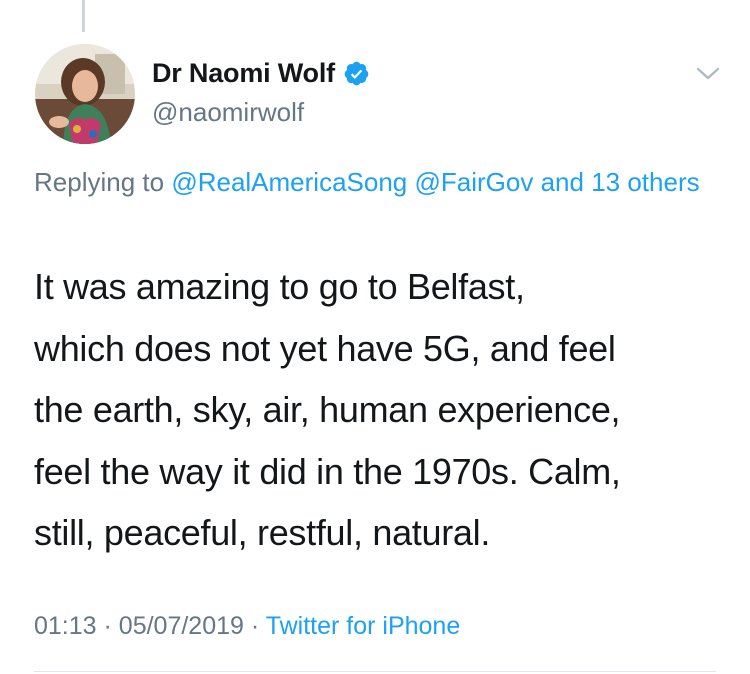 This screenshot has width=750, height=674. I want to click on tweet-text-line: feel the way it did in the 1970s. Calm,, so click(327, 471).